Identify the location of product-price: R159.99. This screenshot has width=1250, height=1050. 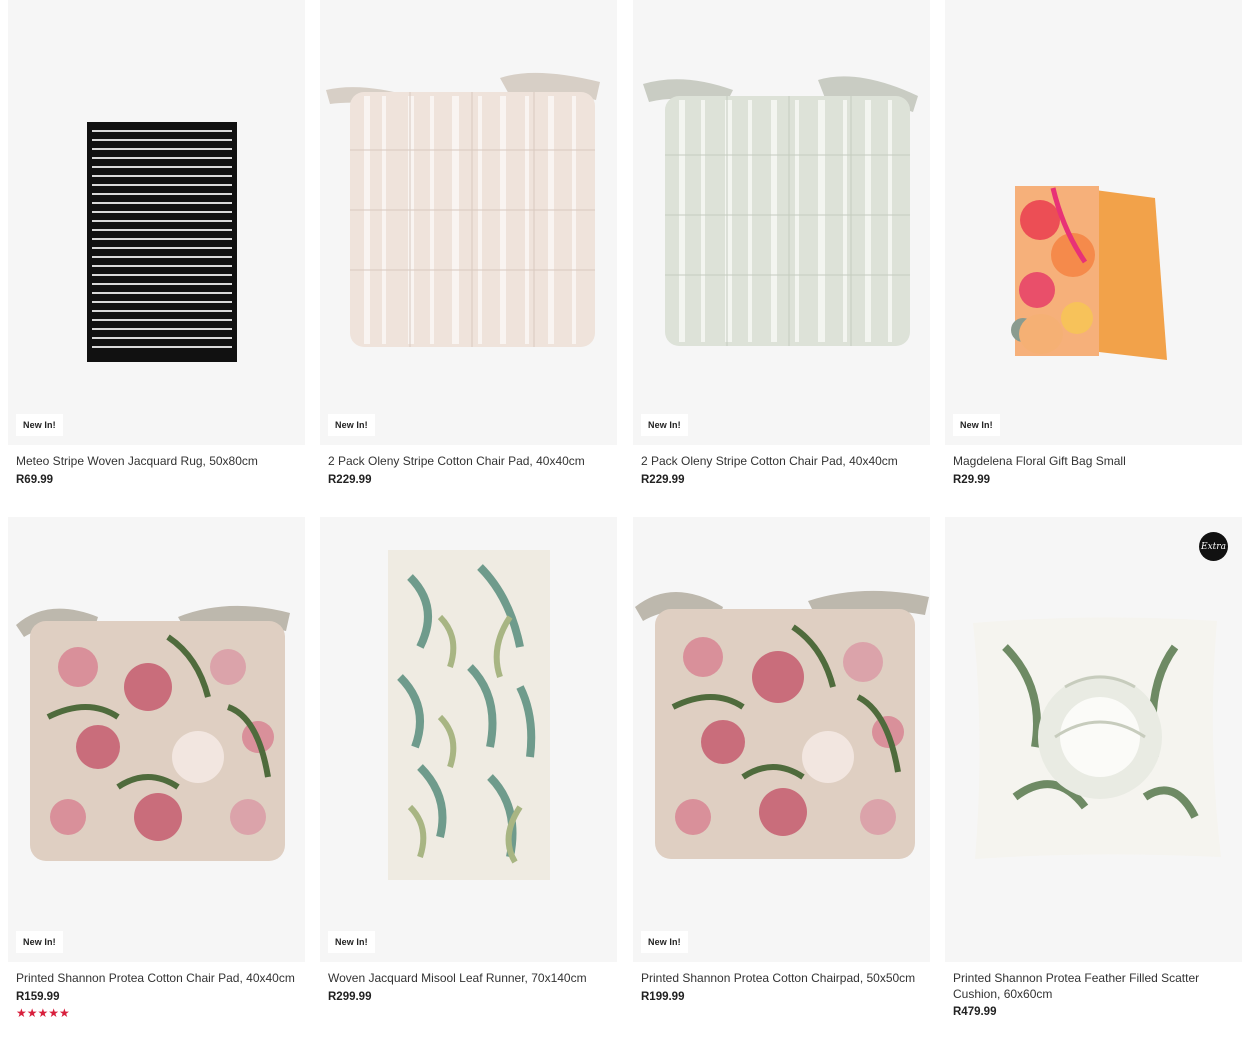
(38, 996).